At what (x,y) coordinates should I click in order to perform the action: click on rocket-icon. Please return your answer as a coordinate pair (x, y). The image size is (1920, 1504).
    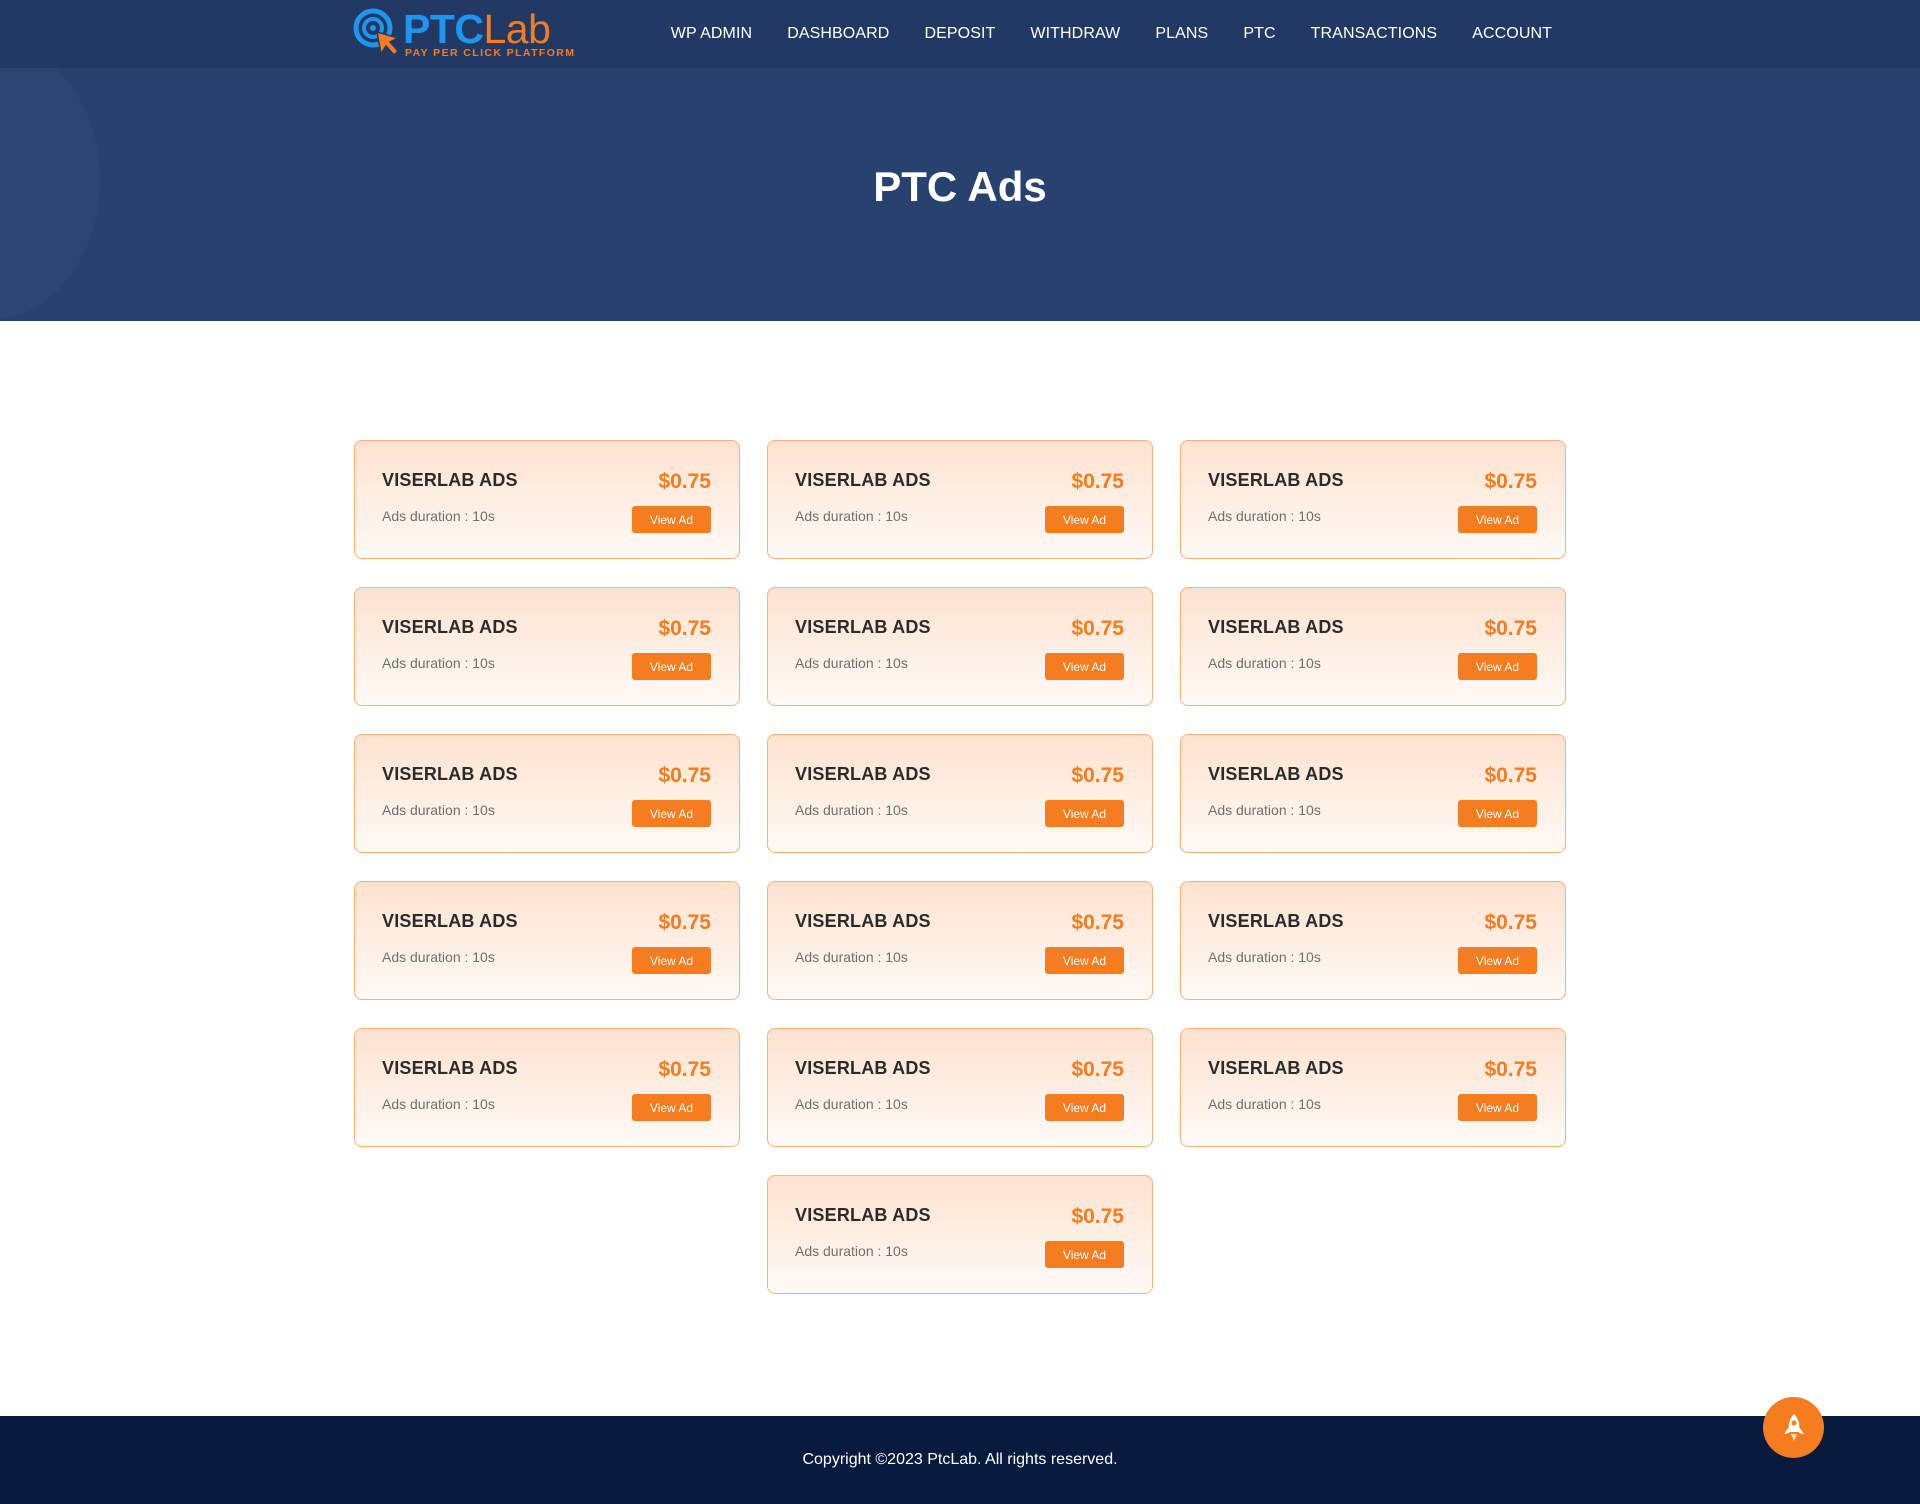
    Looking at the image, I should click on (1793, 1427).